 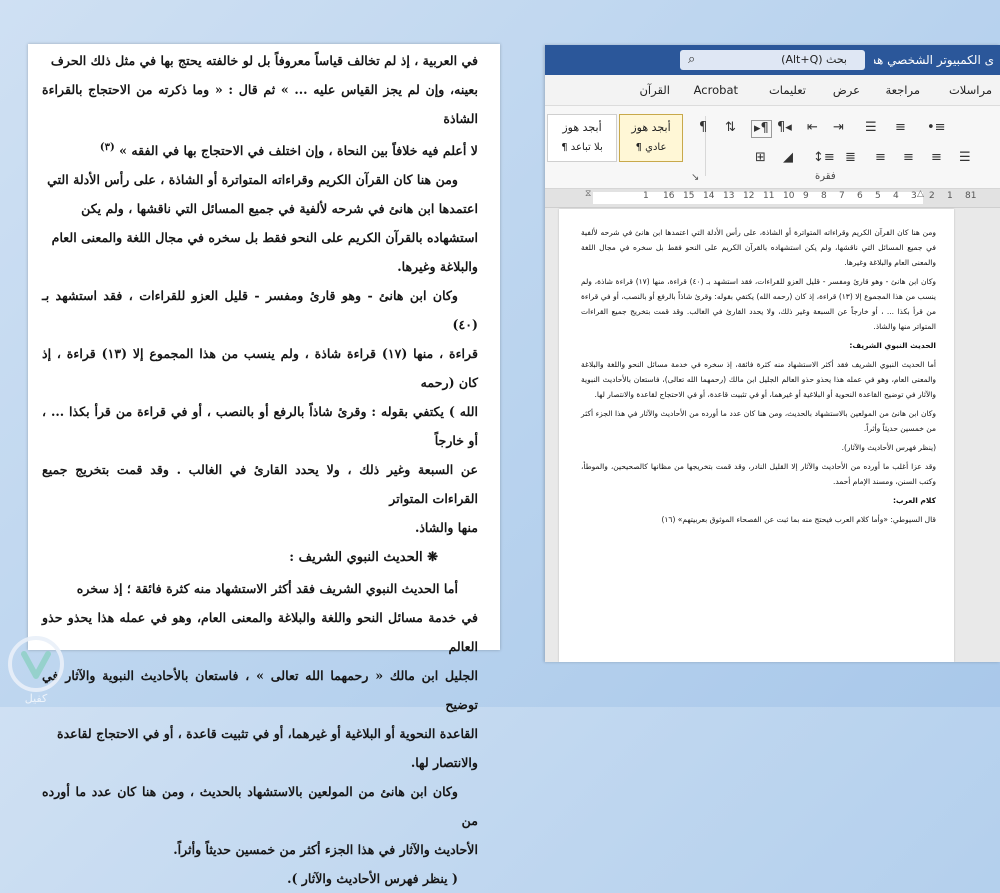 What do you see at coordinates (769, 196) in the screenshot?
I see `ruler-number: 11` at bounding box center [769, 196].